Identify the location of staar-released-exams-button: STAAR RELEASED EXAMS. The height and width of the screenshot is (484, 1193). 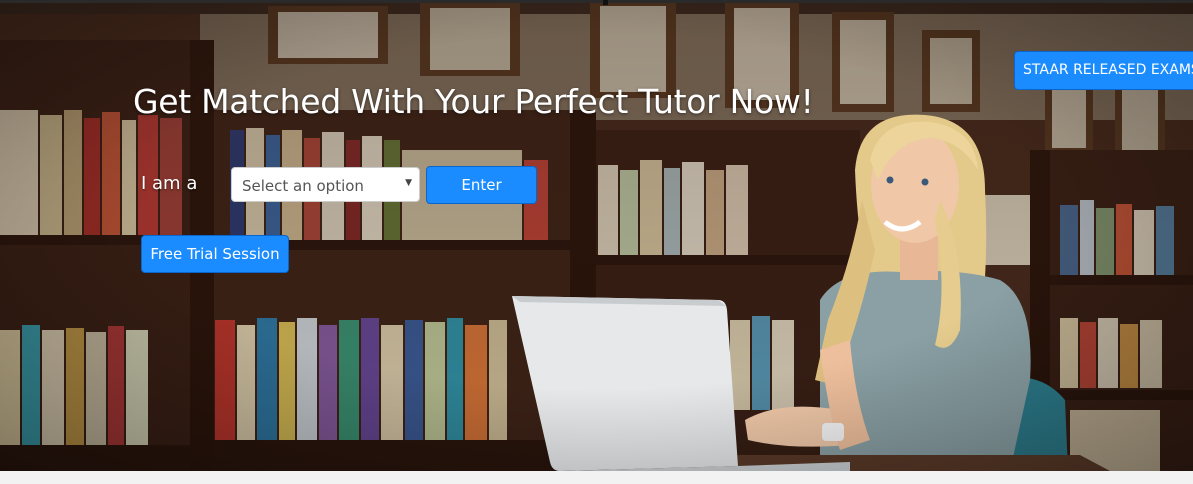
(1103, 70).